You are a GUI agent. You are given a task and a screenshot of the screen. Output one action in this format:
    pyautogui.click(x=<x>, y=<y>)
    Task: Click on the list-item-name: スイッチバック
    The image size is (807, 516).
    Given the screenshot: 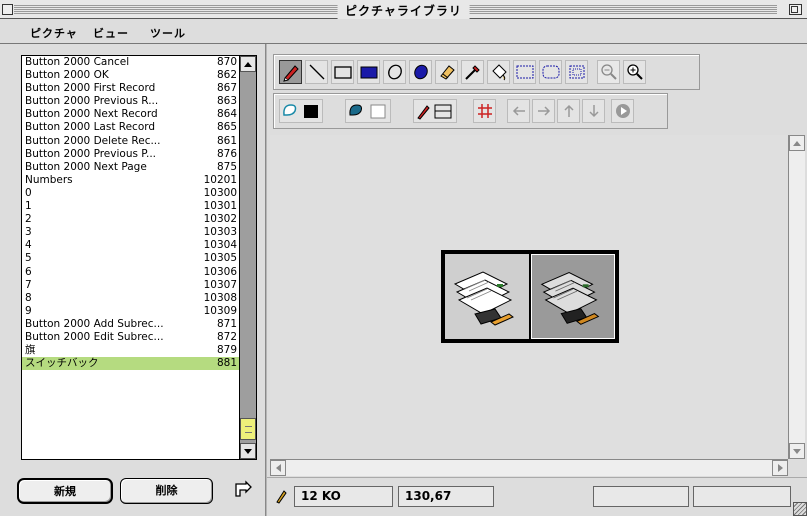 What is the action you would take?
    pyautogui.click(x=62, y=363)
    